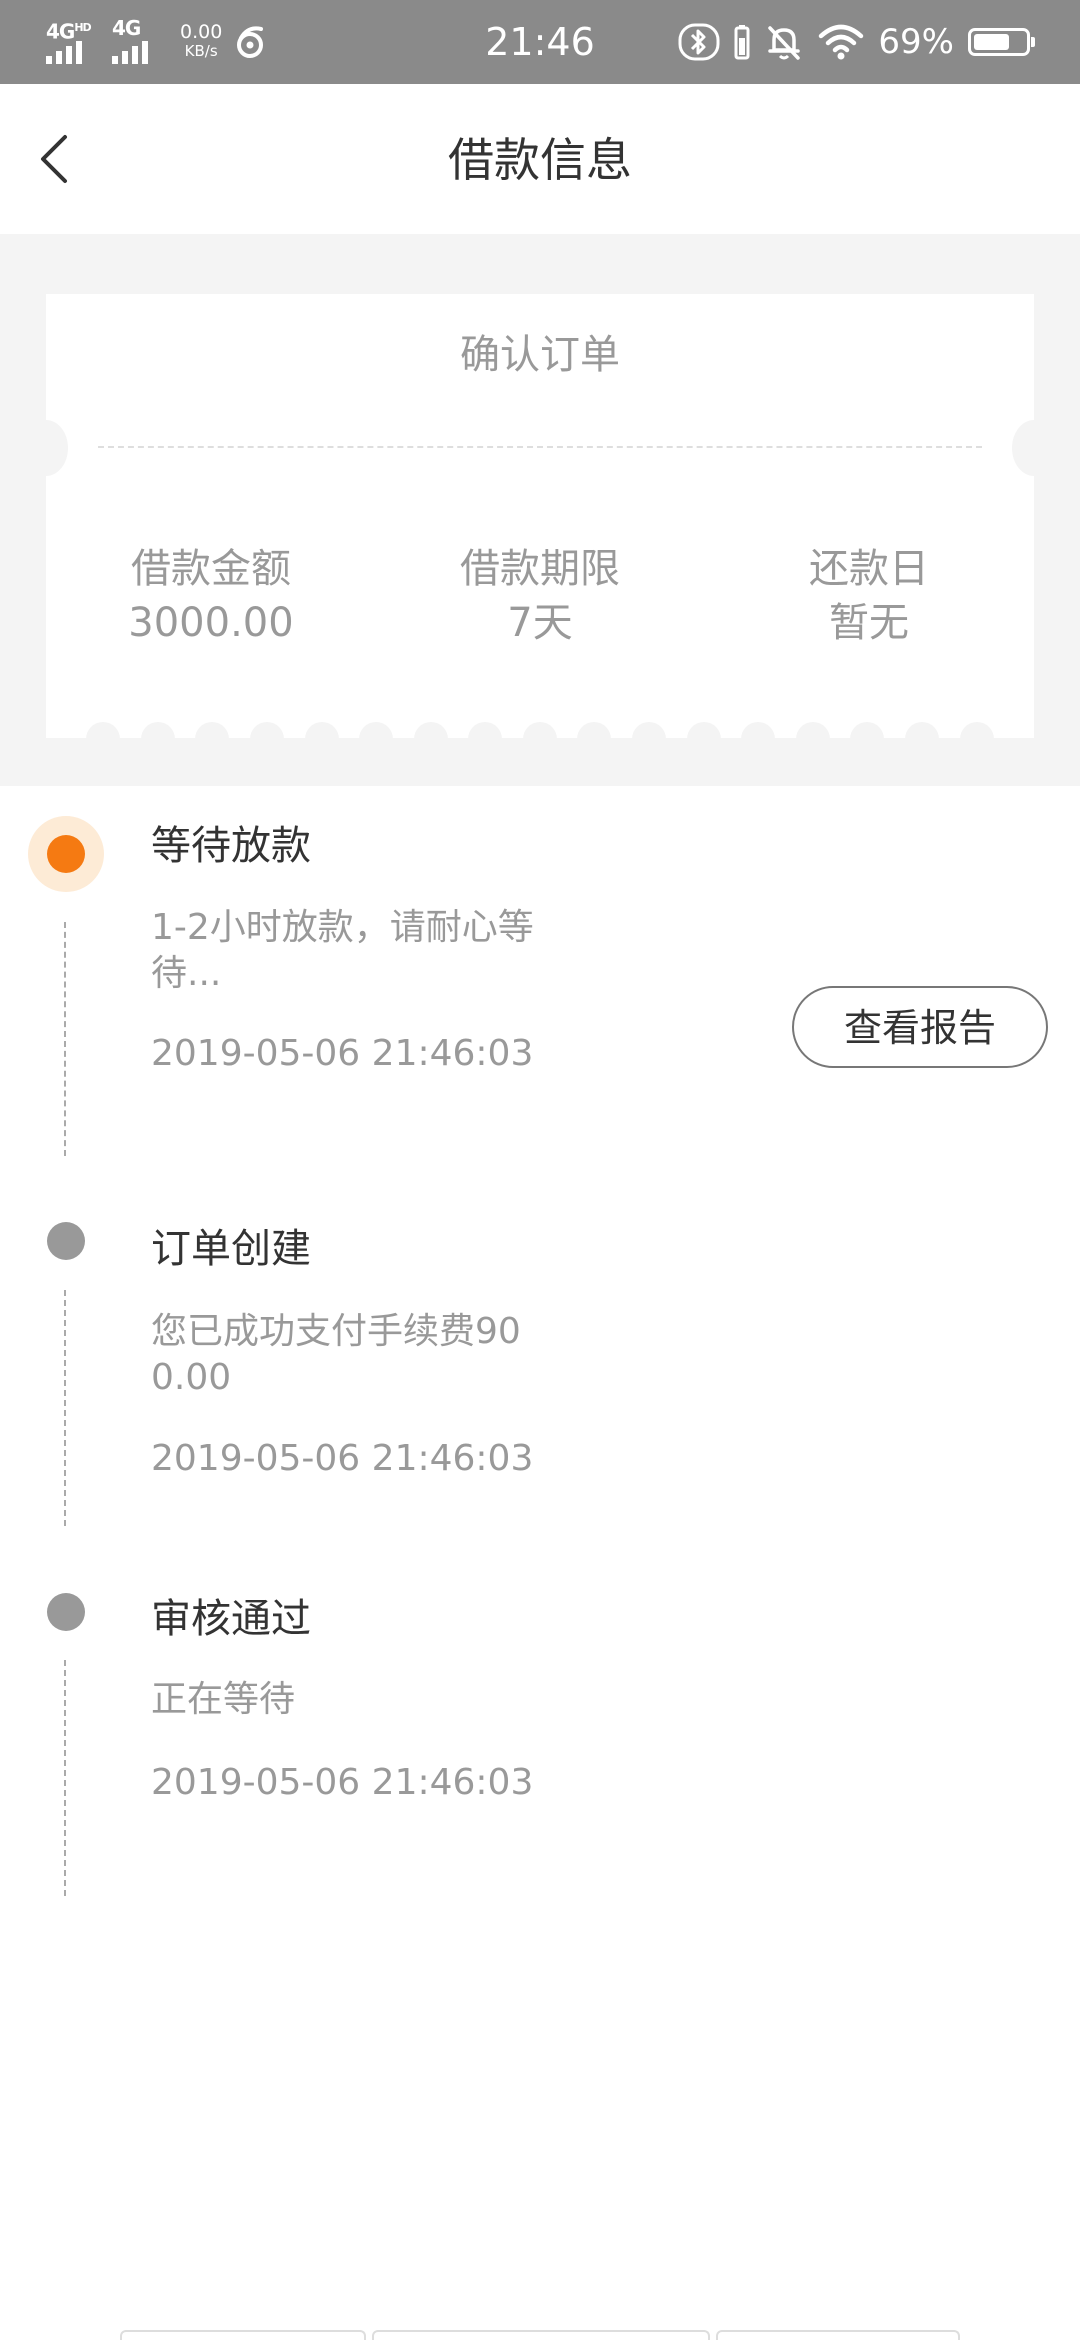  I want to click on ticket-notch-right, so click(1034, 448).